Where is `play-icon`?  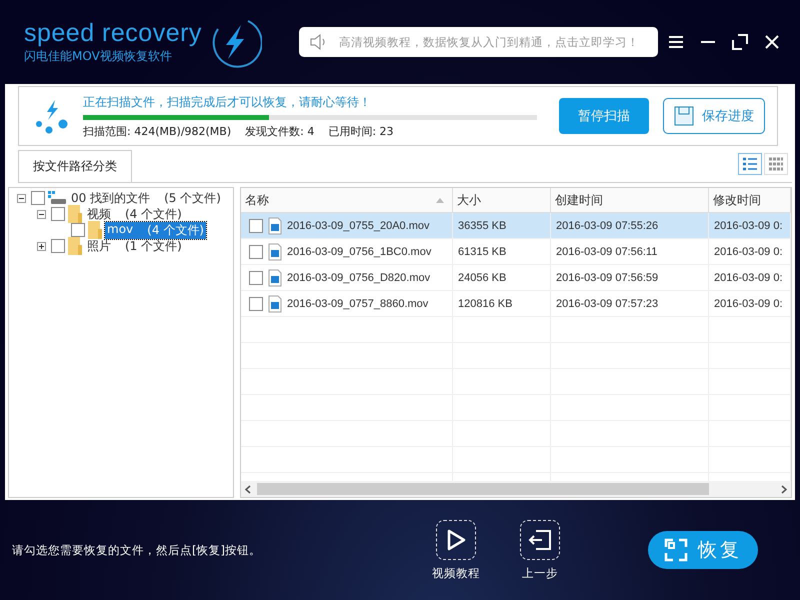 play-icon is located at coordinates (456, 540).